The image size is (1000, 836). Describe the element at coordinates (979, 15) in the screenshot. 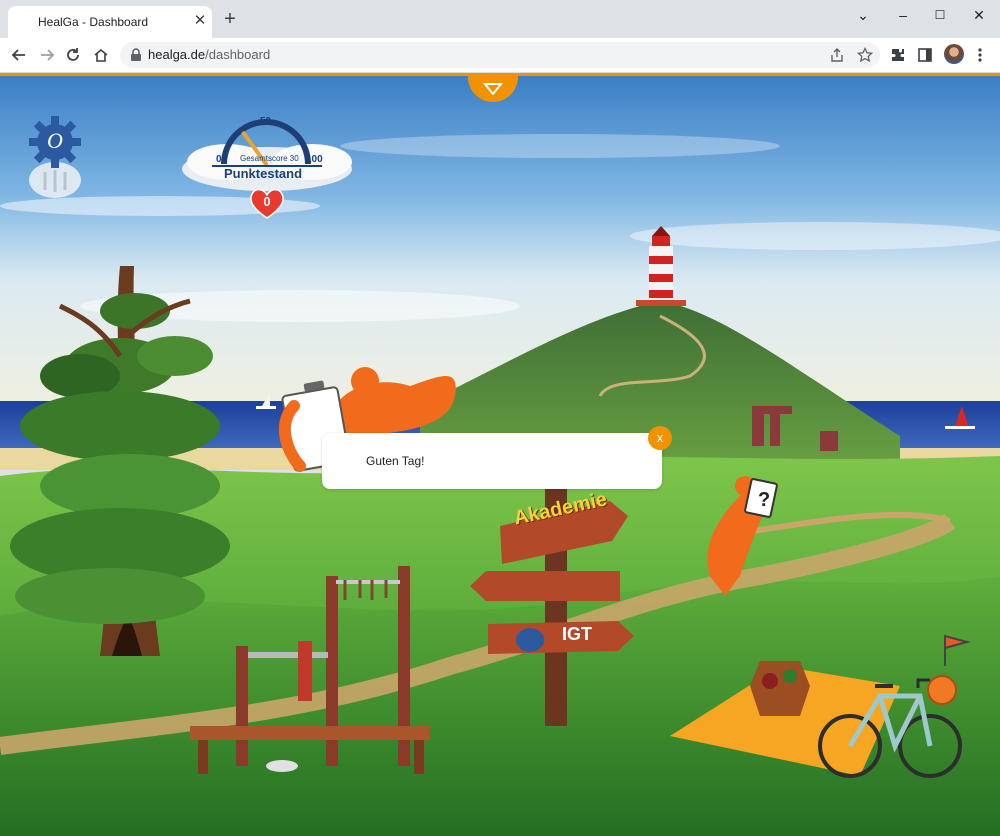

I see `close-window-button: ✕` at that location.